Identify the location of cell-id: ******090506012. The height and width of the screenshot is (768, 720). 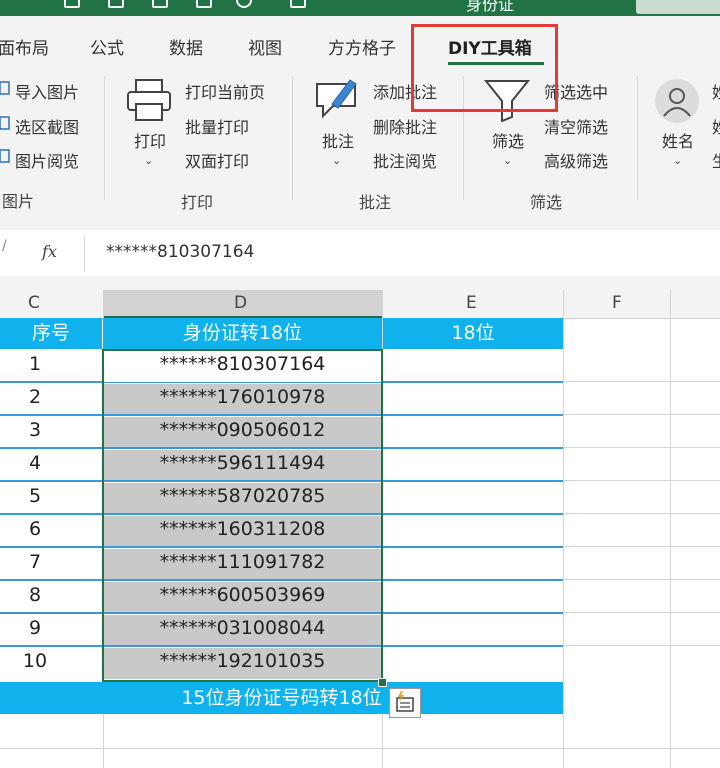
(242, 430).